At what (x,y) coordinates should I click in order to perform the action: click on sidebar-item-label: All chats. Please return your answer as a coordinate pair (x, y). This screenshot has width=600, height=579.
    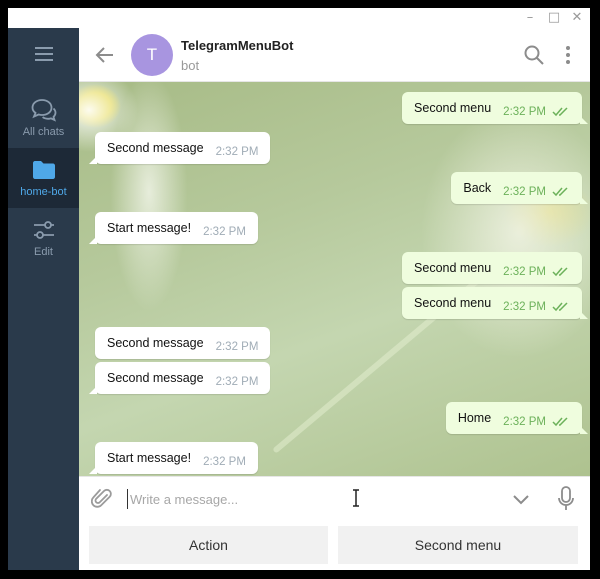
    Looking at the image, I should click on (43, 132).